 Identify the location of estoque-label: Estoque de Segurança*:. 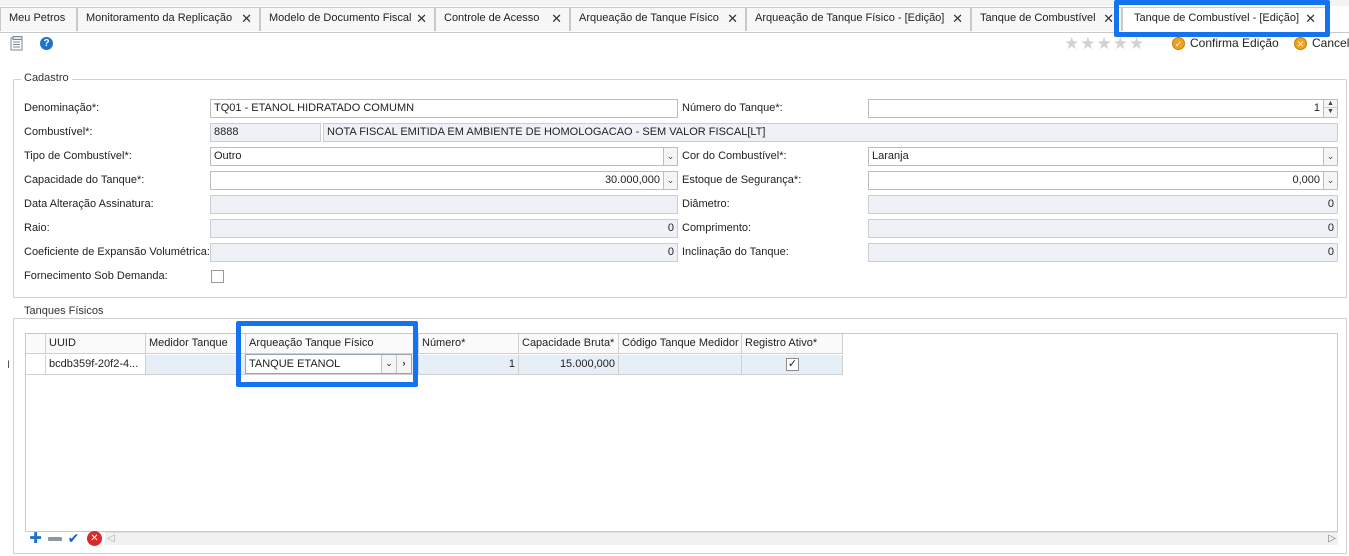
(742, 180).